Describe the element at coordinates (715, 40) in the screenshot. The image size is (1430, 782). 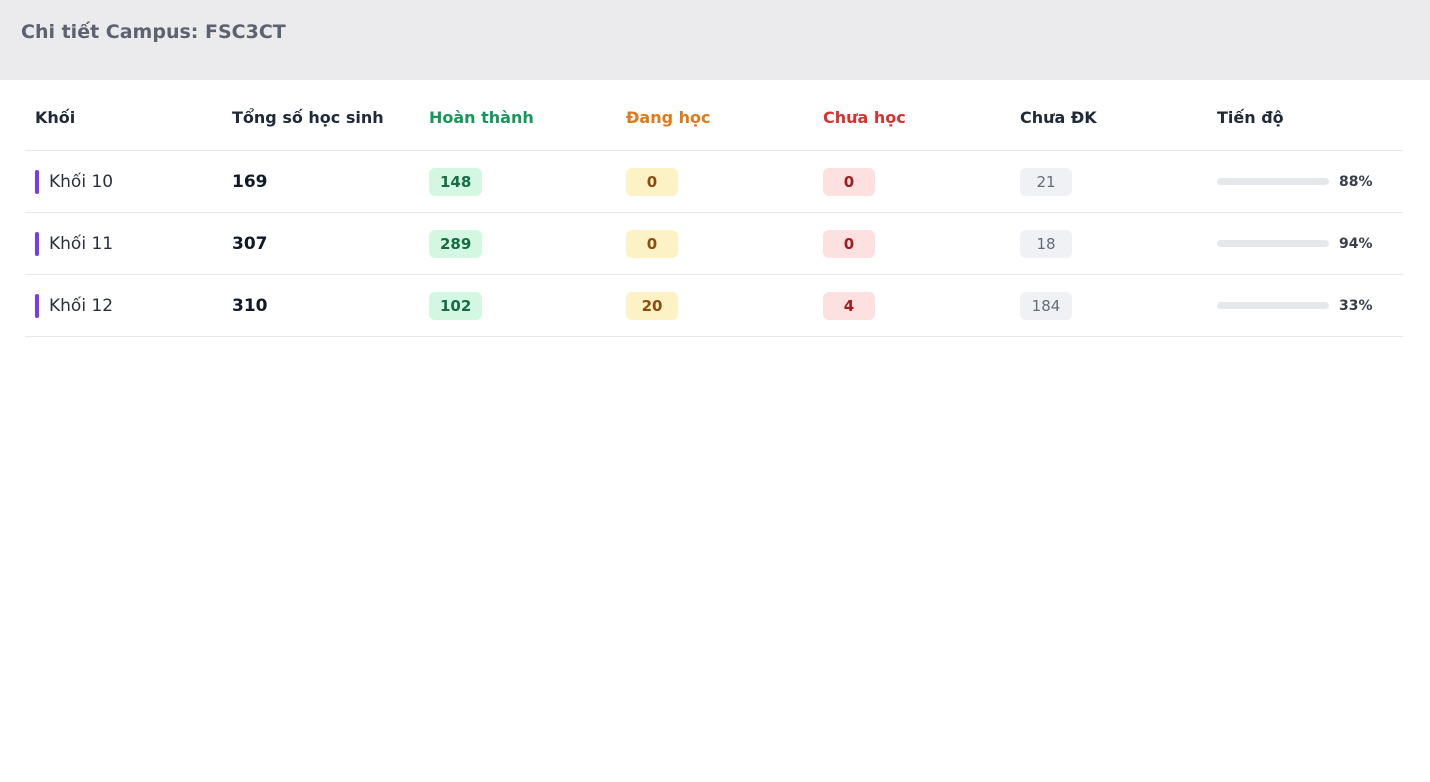
I see `page-header: Chi tiết Campus: FSC3CT` at that location.